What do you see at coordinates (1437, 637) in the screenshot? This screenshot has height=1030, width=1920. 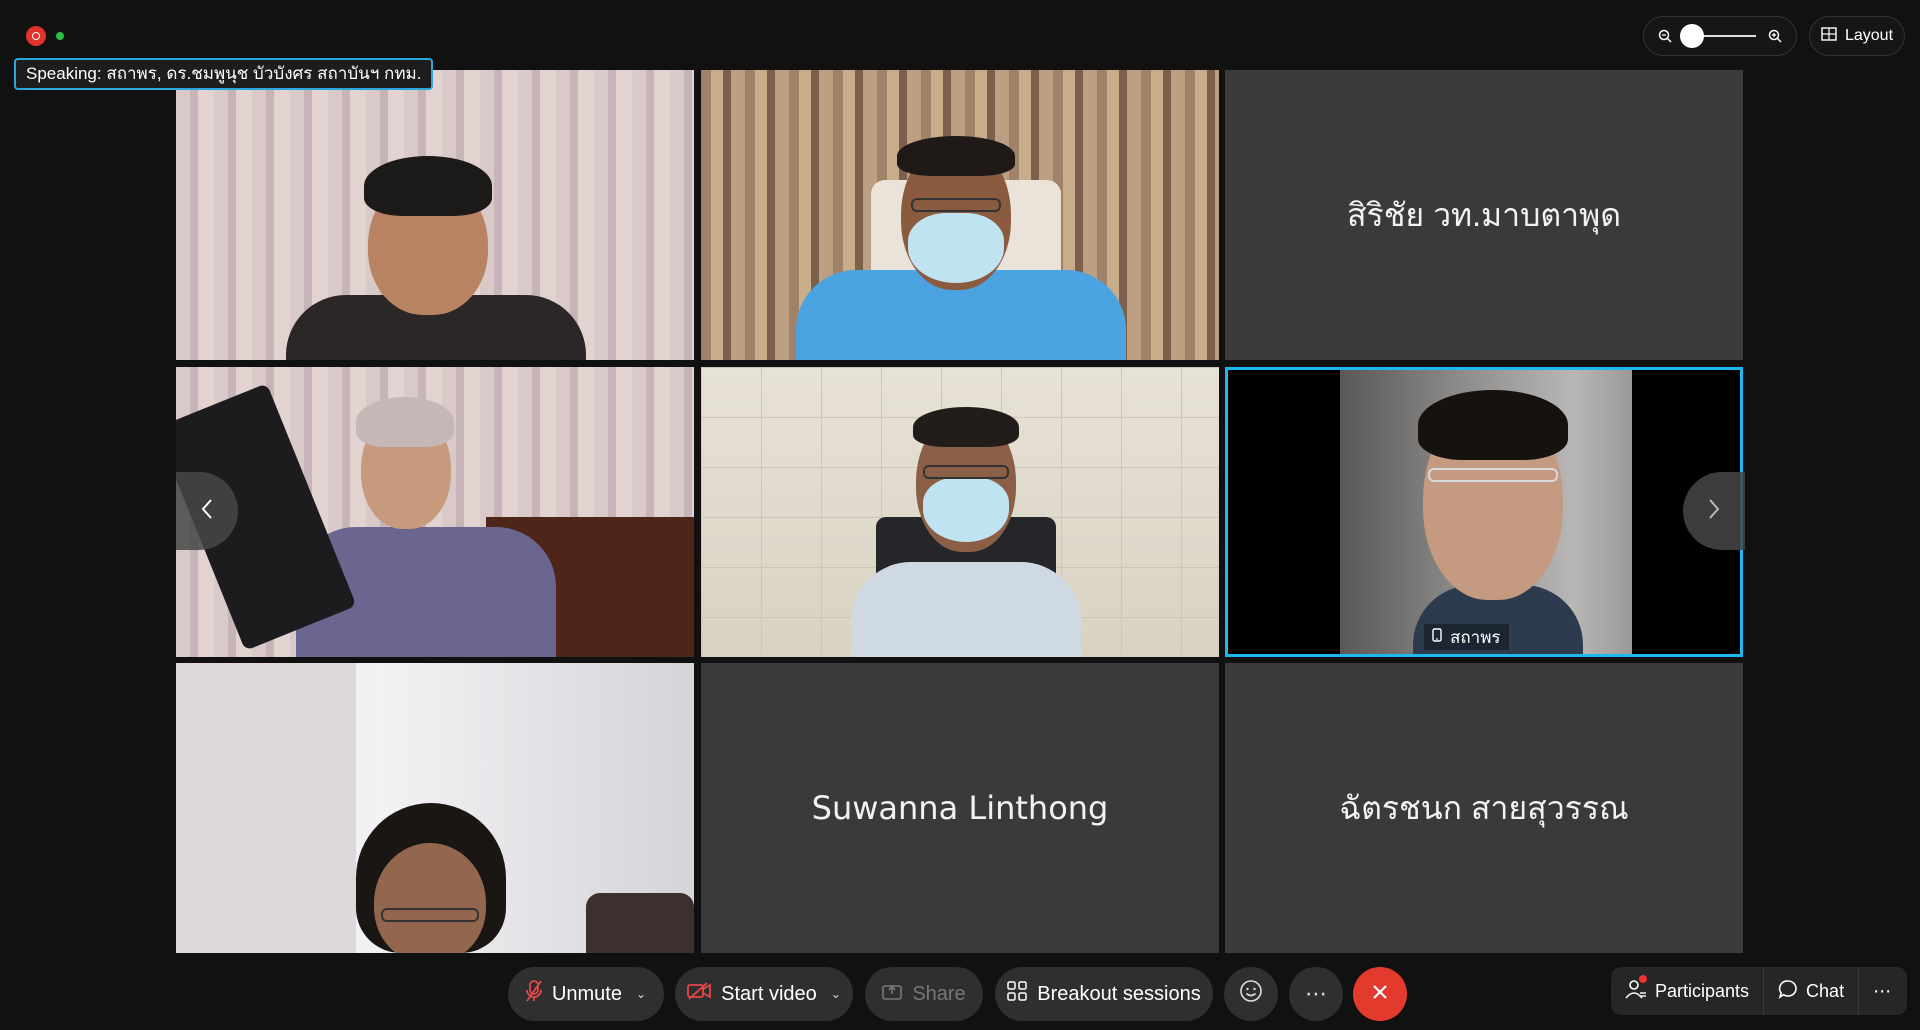 I see `mobile-device-icon` at bounding box center [1437, 637].